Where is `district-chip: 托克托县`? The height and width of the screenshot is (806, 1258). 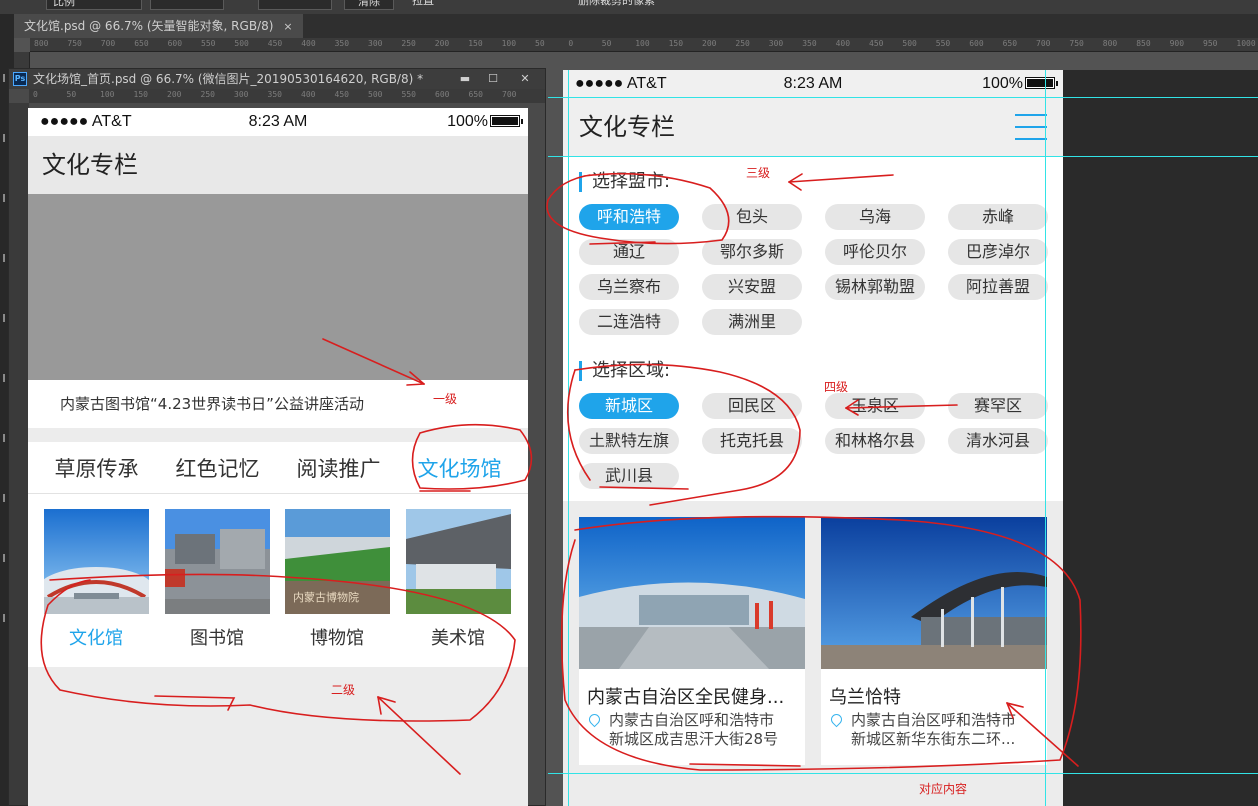
district-chip: 托克托县 is located at coordinates (752, 441).